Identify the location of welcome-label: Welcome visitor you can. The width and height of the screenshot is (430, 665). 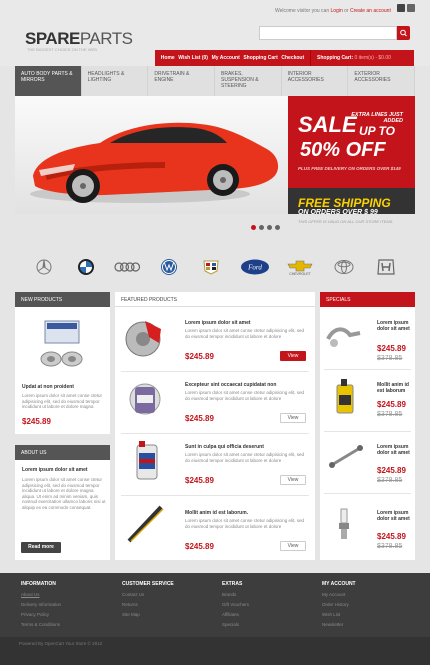
(302, 11).